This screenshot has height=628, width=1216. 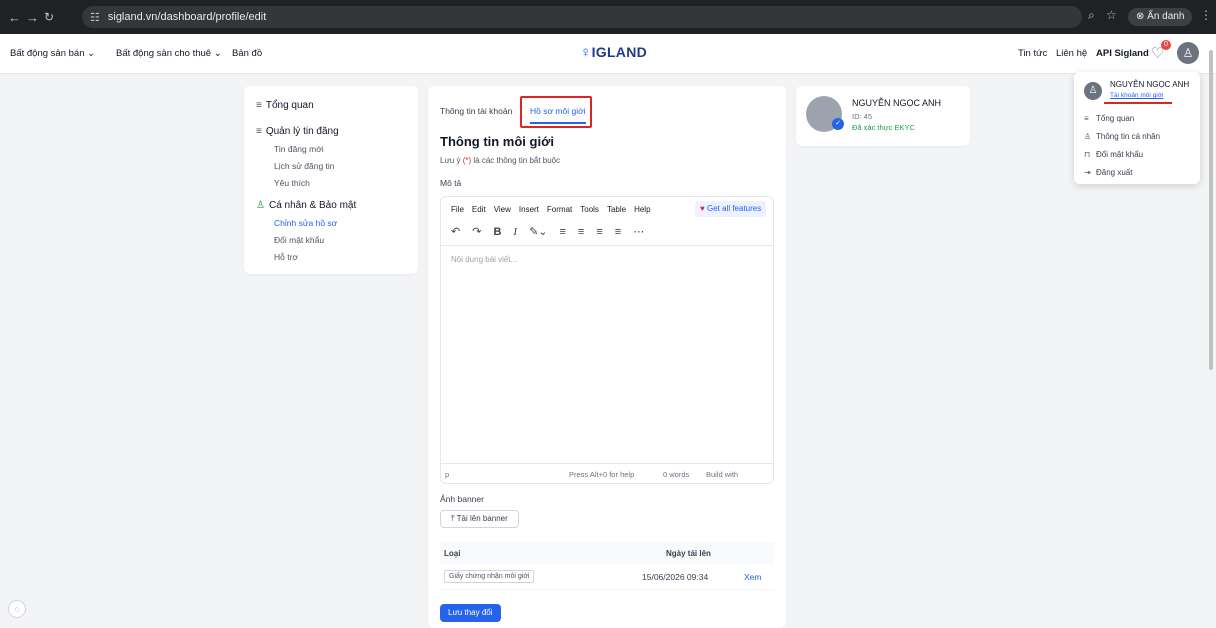 I want to click on nav-news: Tin tức, so click(x=1032, y=53).